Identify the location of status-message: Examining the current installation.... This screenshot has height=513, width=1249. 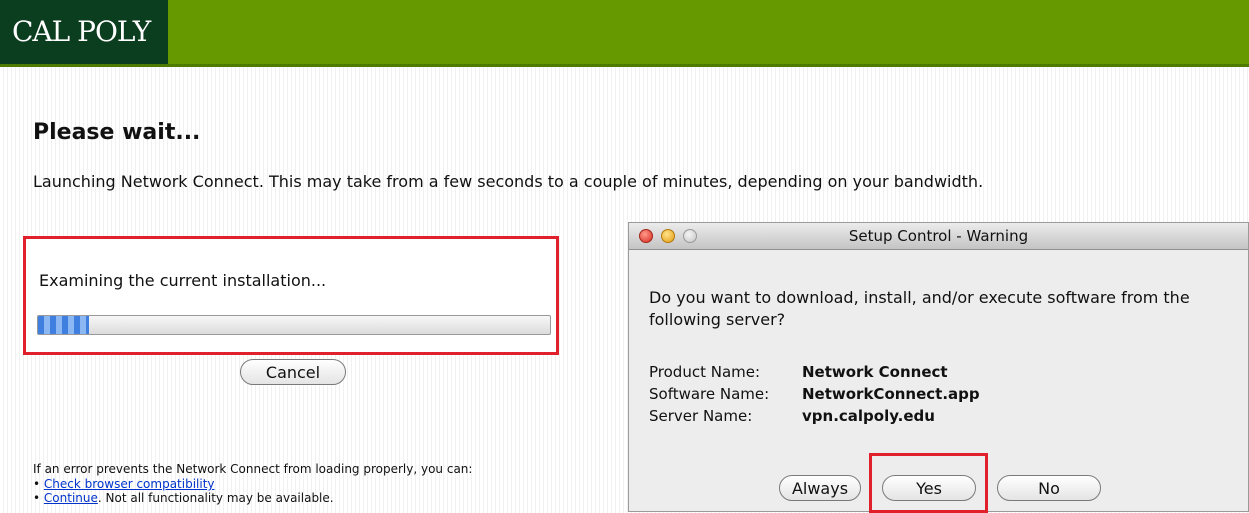
(183, 280).